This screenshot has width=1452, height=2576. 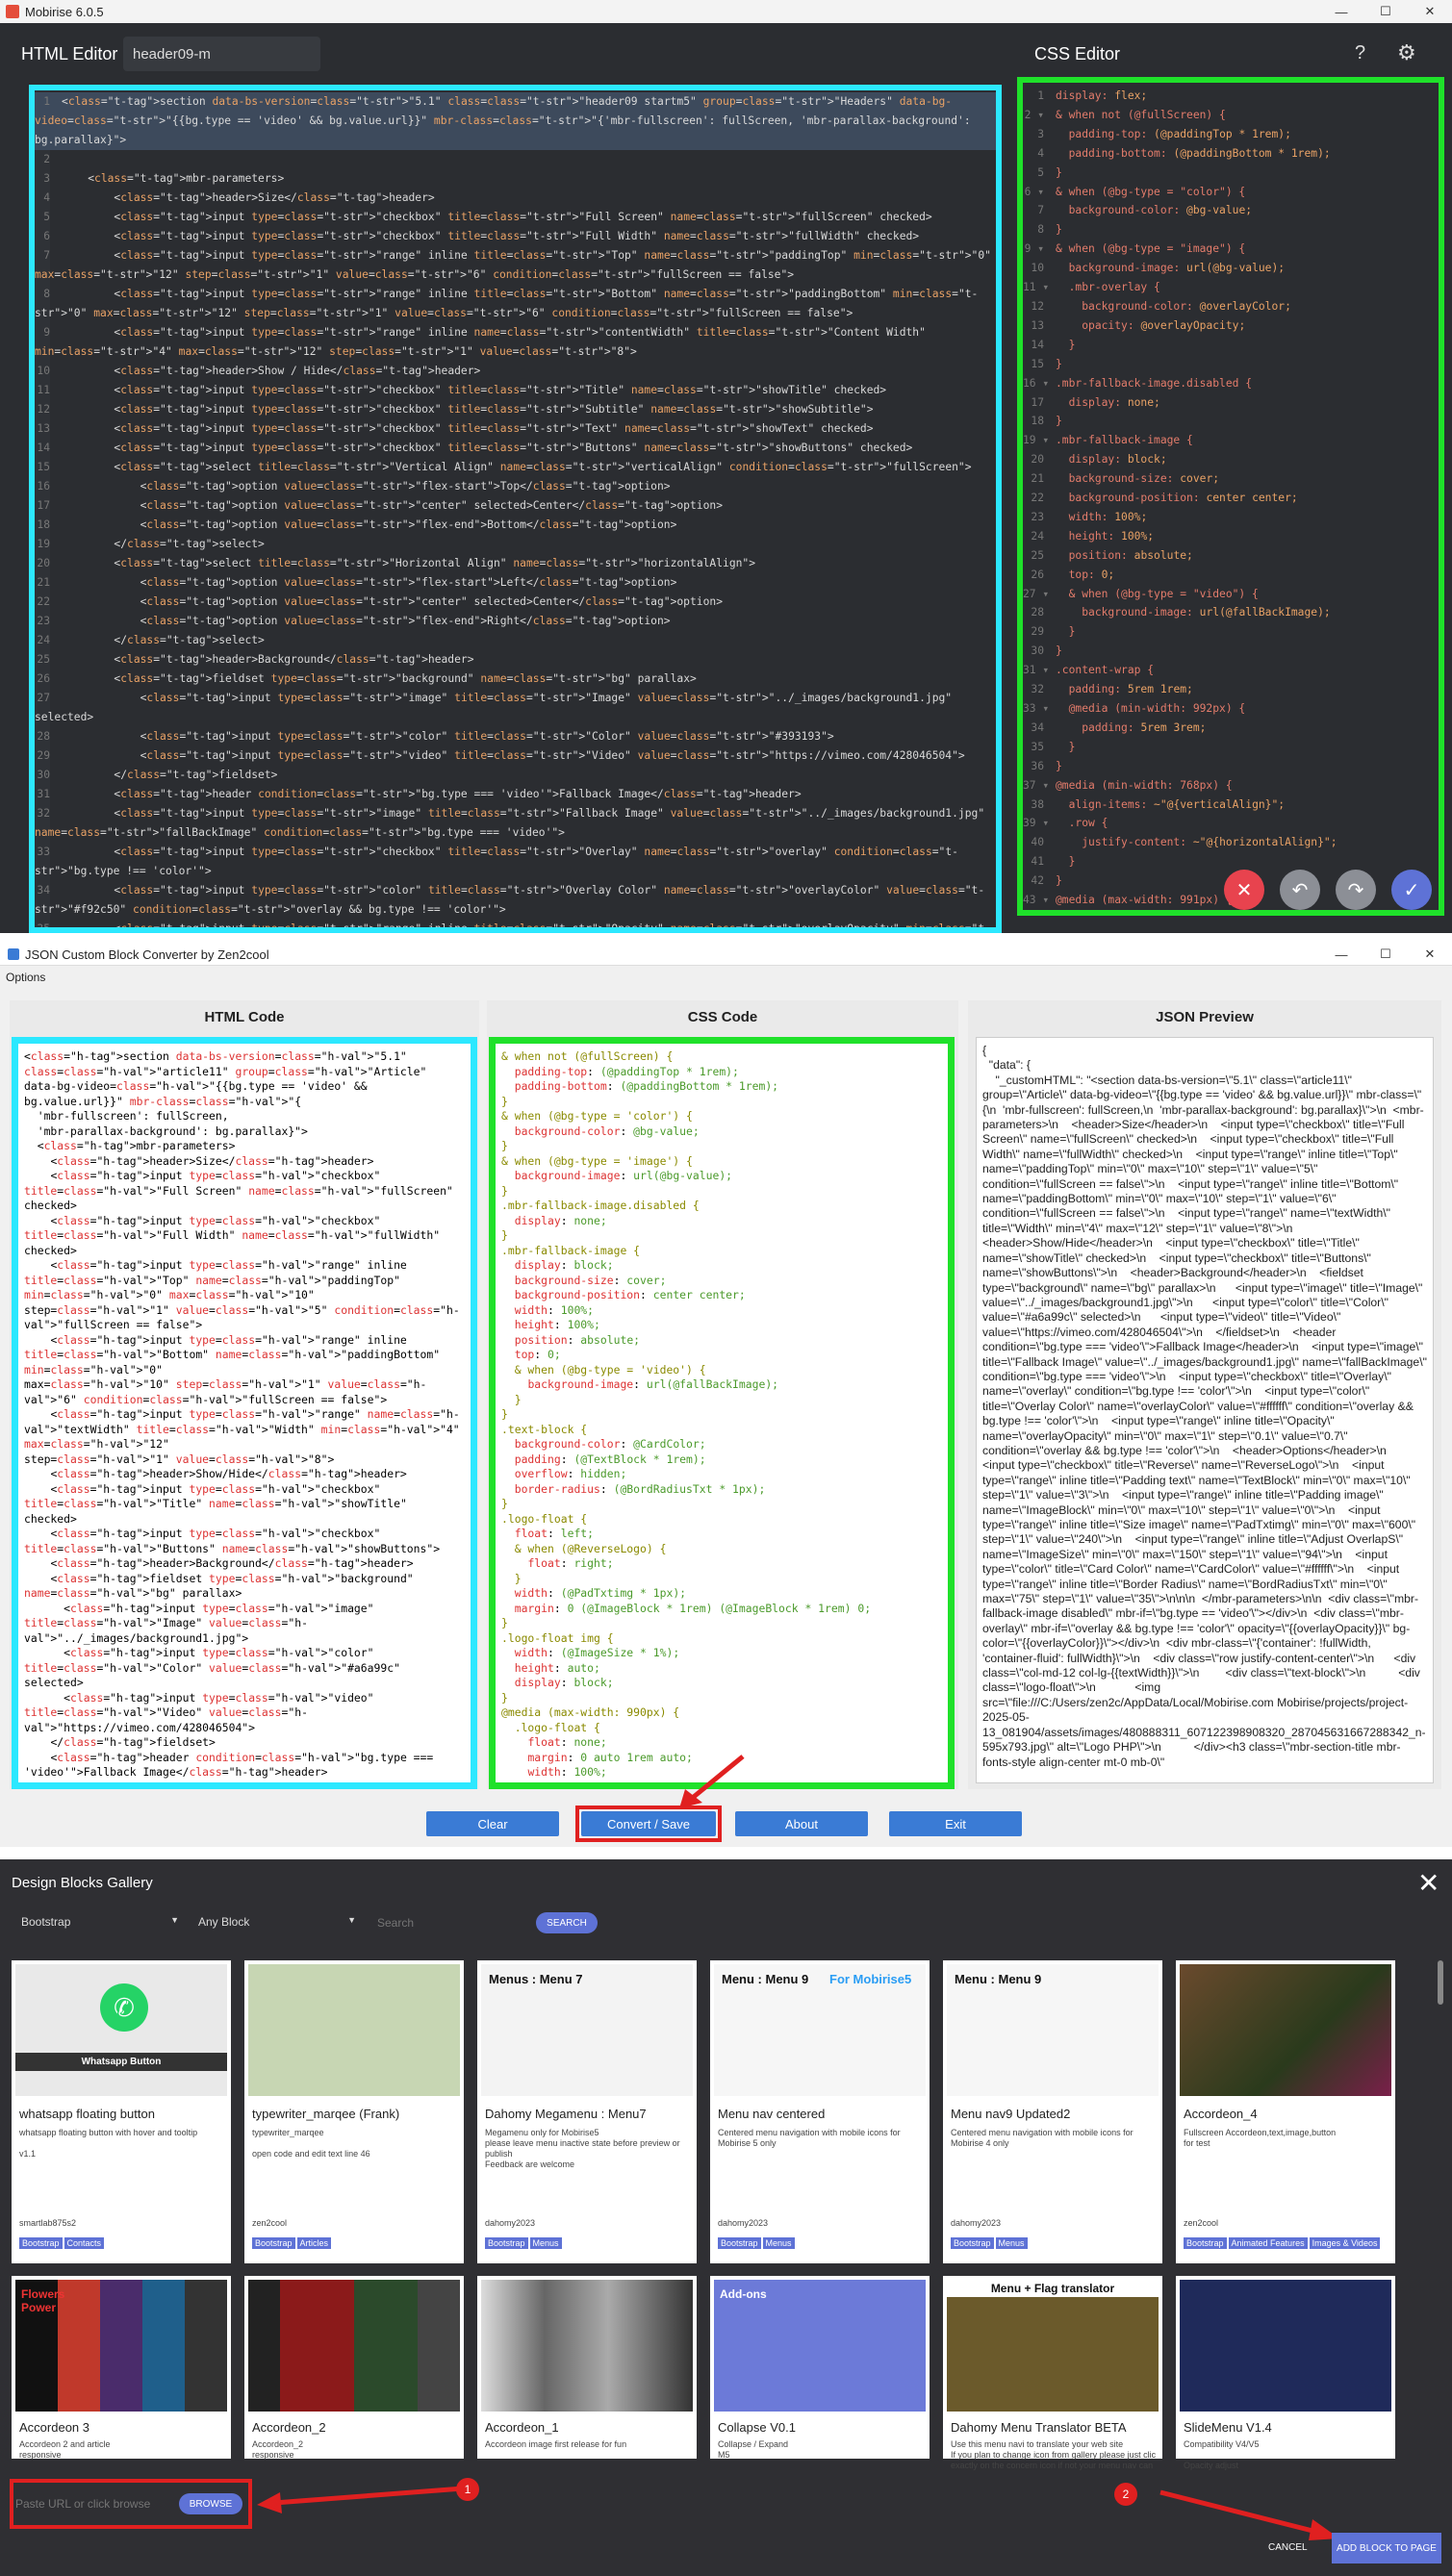 What do you see at coordinates (100, 1923) in the screenshot?
I see `theme-select: Bootstrap ▼` at bounding box center [100, 1923].